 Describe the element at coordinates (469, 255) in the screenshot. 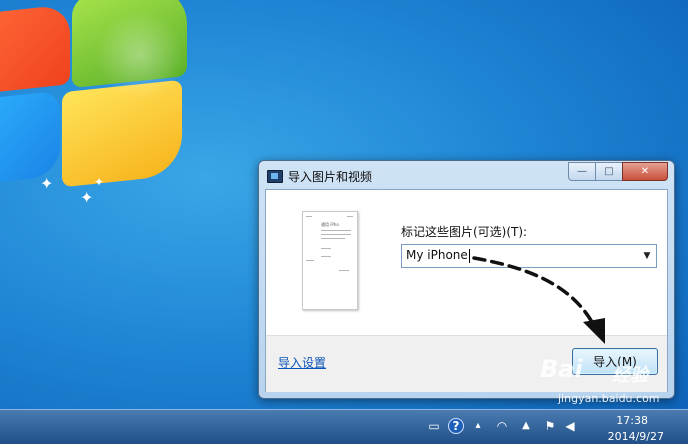

I see `text-caret` at that location.